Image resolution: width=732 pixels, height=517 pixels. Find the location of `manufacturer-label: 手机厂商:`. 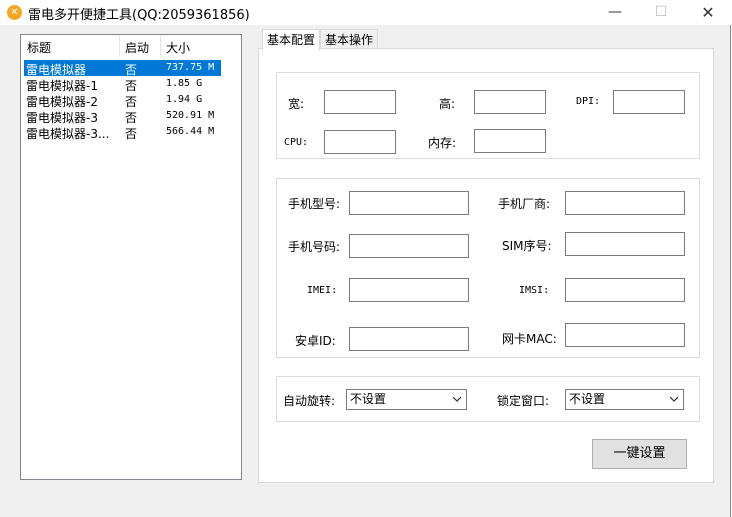

manufacturer-label: 手机厂商: is located at coordinates (524, 204).